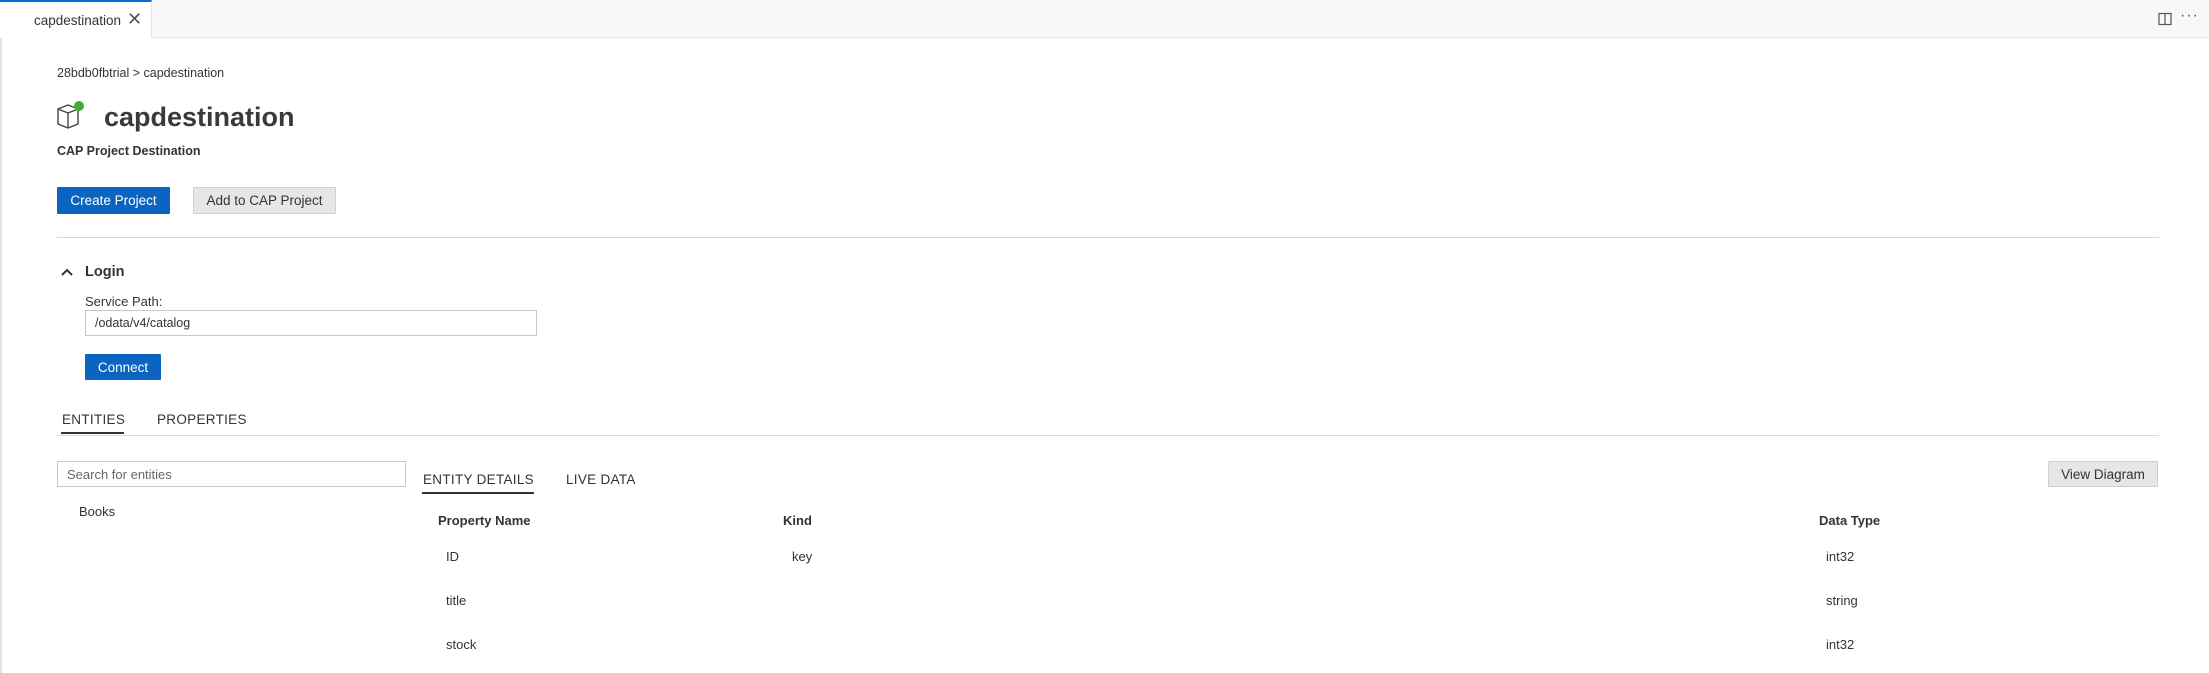 The height and width of the screenshot is (673, 2209). What do you see at coordinates (452, 556) in the screenshot?
I see `table-cell-property-name: ID` at bounding box center [452, 556].